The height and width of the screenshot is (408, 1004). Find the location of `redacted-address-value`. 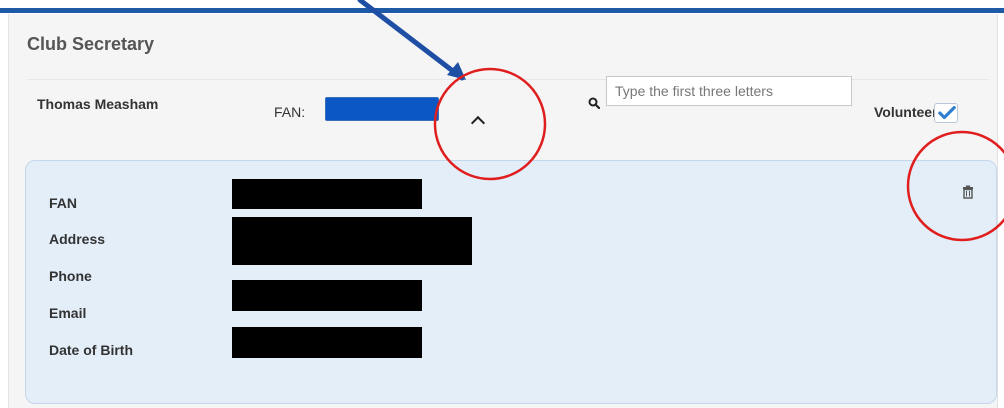

redacted-address-value is located at coordinates (352, 241).